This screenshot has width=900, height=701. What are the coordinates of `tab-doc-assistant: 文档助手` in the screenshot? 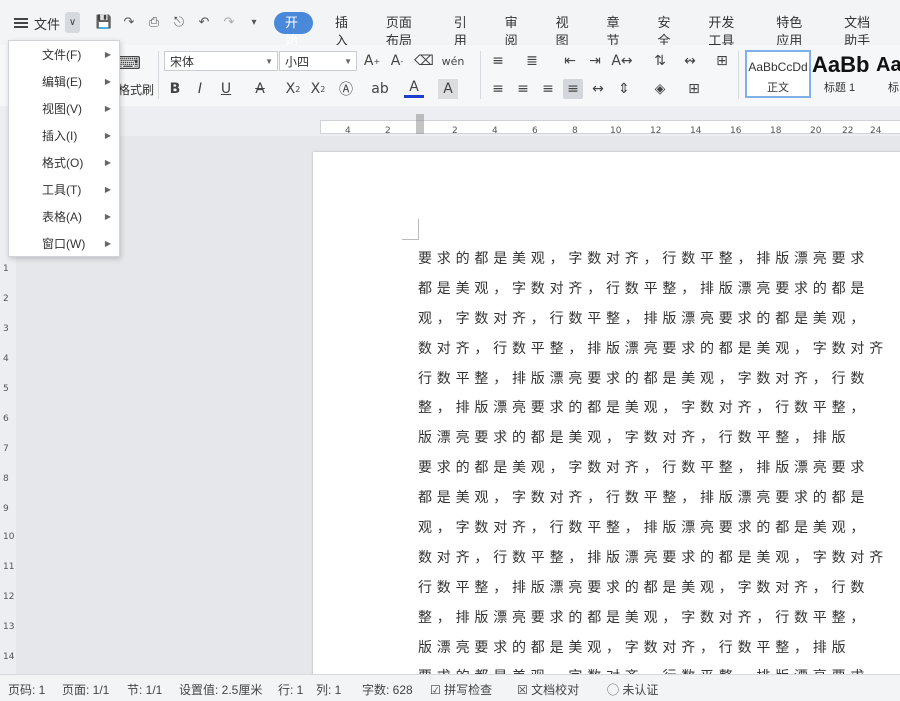 It's located at (861, 30).